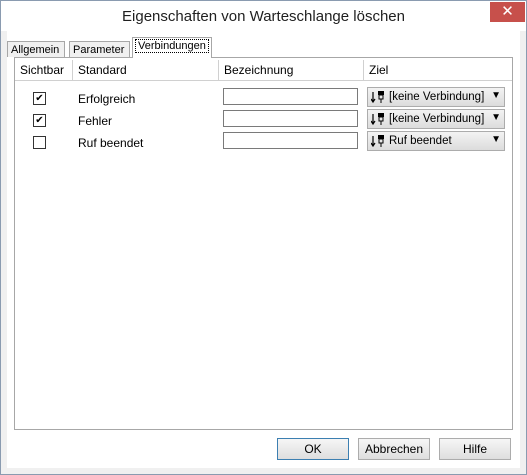 The width and height of the screenshot is (527, 475). Describe the element at coordinates (507, 12) in the screenshot. I see `close-button: ✕` at that location.